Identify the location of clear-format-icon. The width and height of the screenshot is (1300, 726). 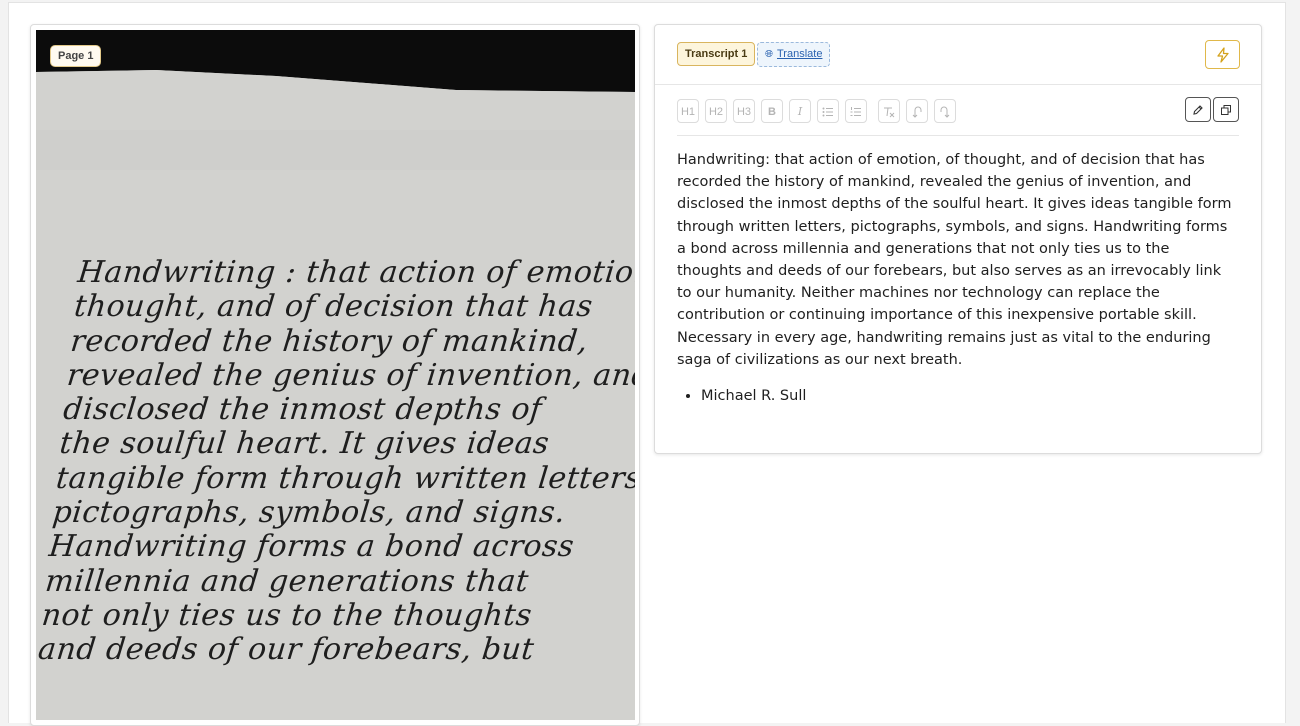
(889, 112).